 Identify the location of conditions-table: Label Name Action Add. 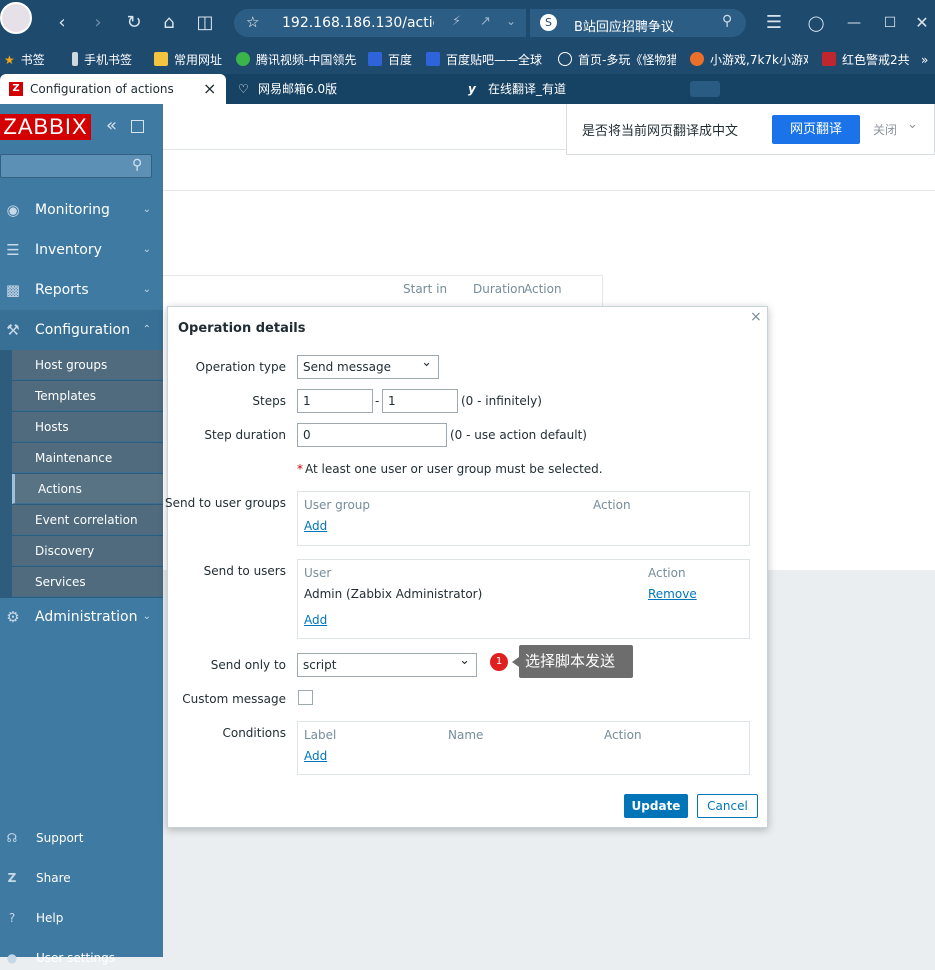
(523, 748).